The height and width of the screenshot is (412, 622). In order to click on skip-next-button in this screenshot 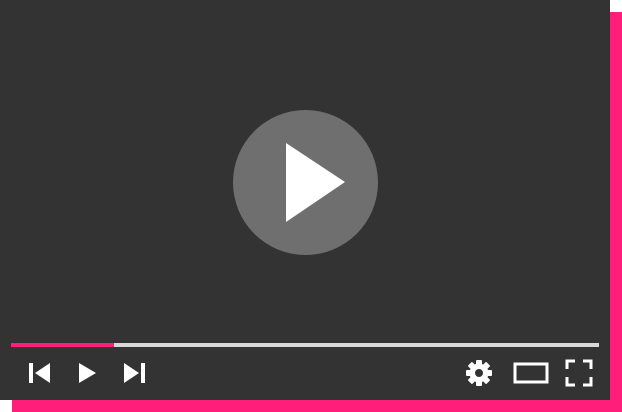, I will do `click(134, 373)`.